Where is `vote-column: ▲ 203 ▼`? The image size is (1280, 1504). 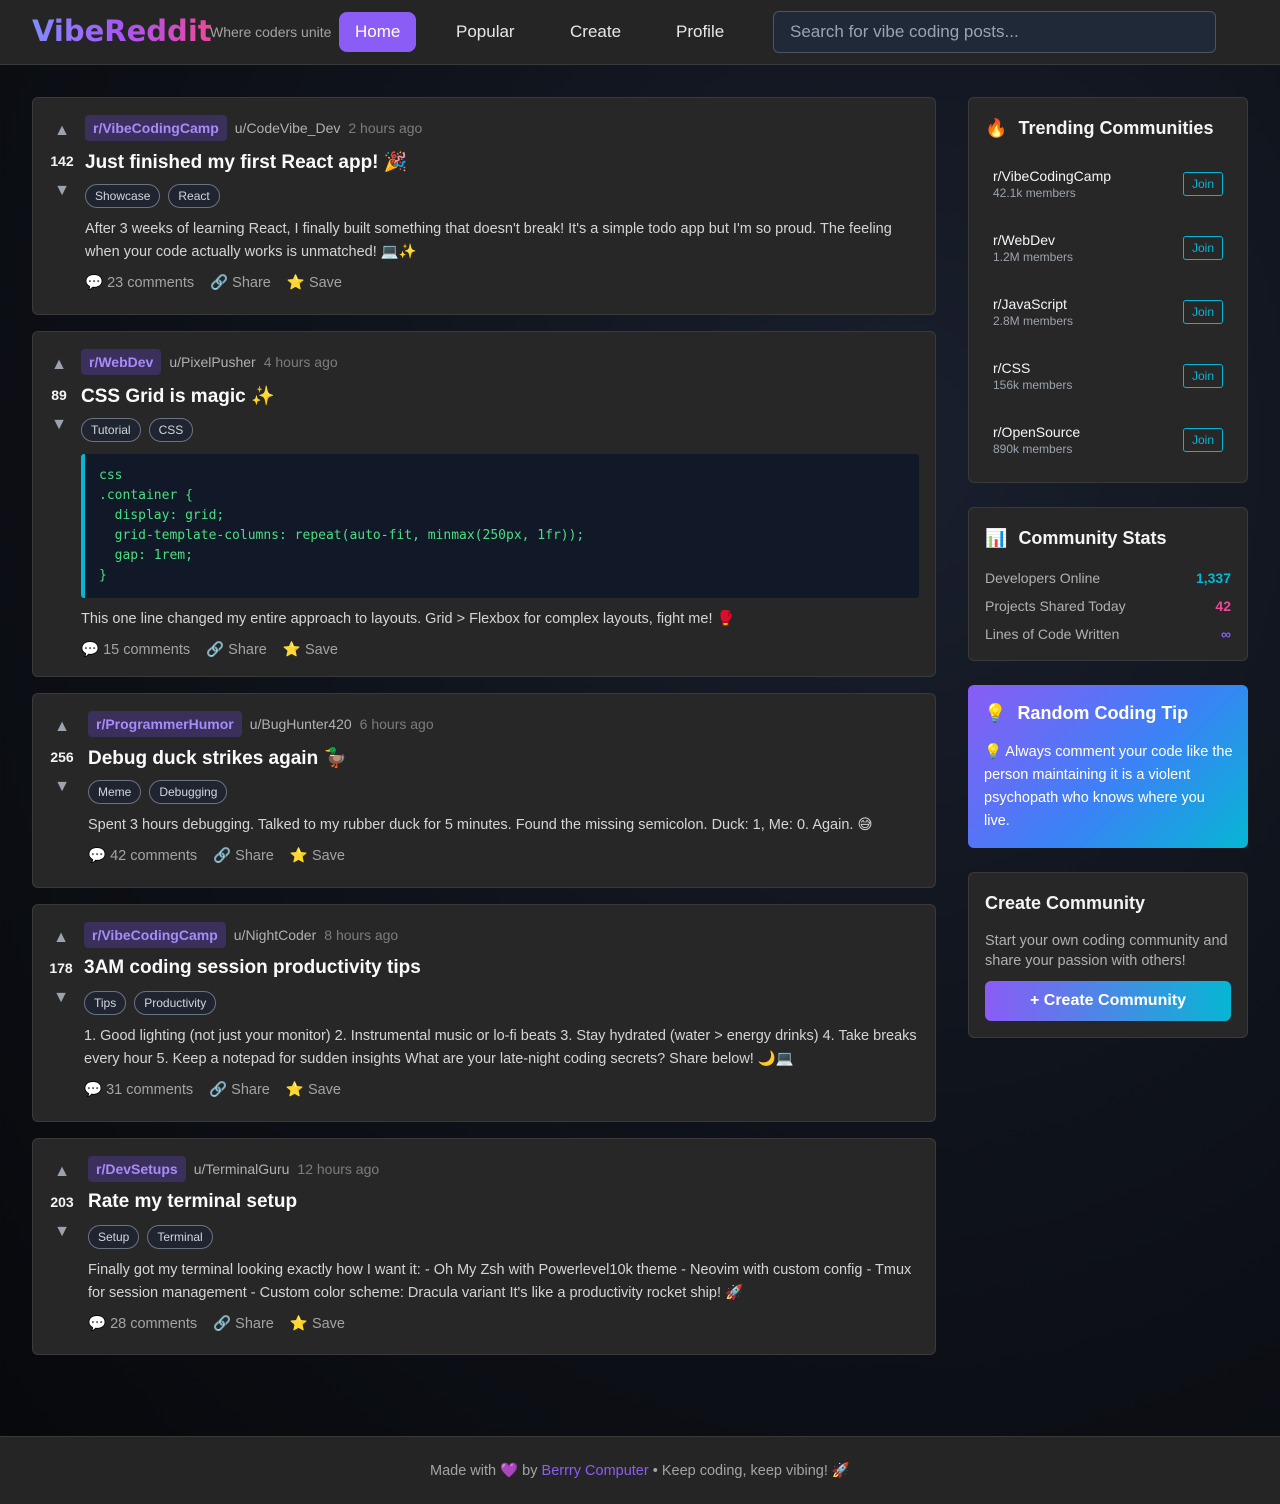 vote-column: ▲ 203 ▼ is located at coordinates (62, 1202).